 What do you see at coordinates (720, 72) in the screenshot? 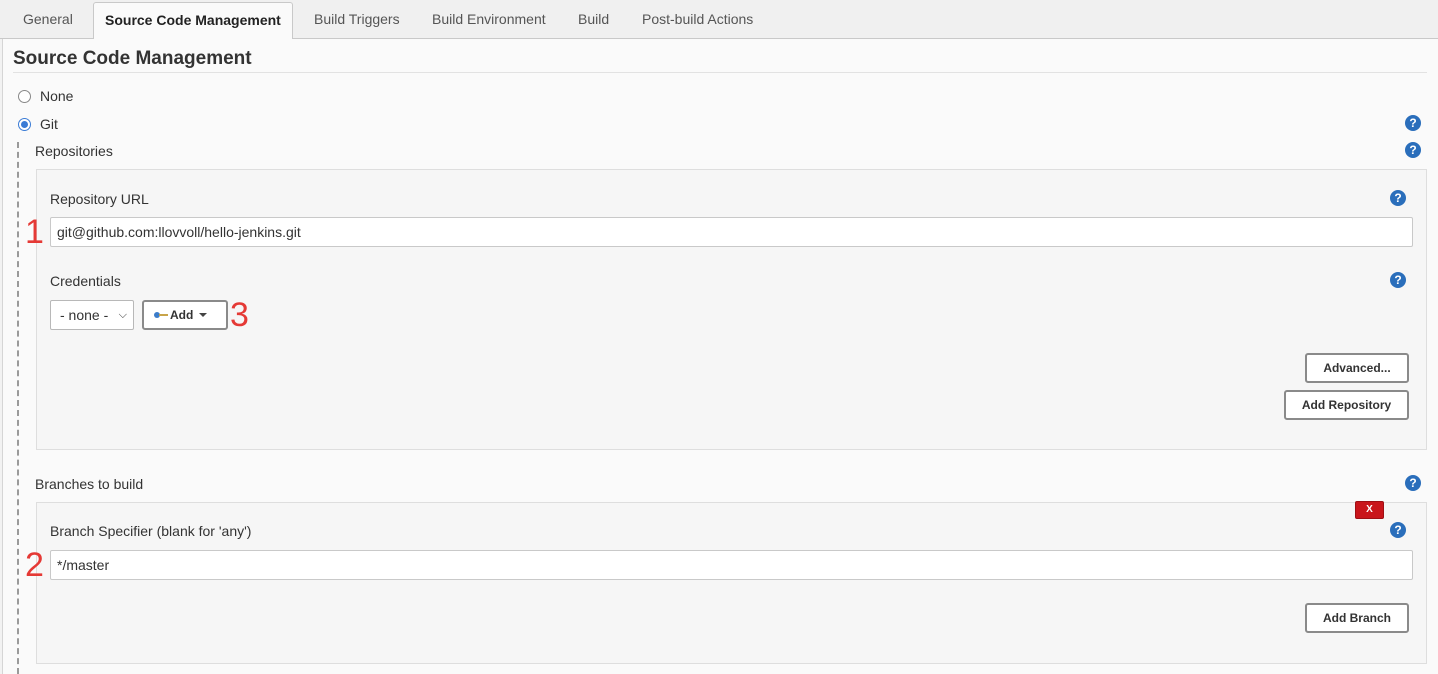
I see `section-divider` at bounding box center [720, 72].